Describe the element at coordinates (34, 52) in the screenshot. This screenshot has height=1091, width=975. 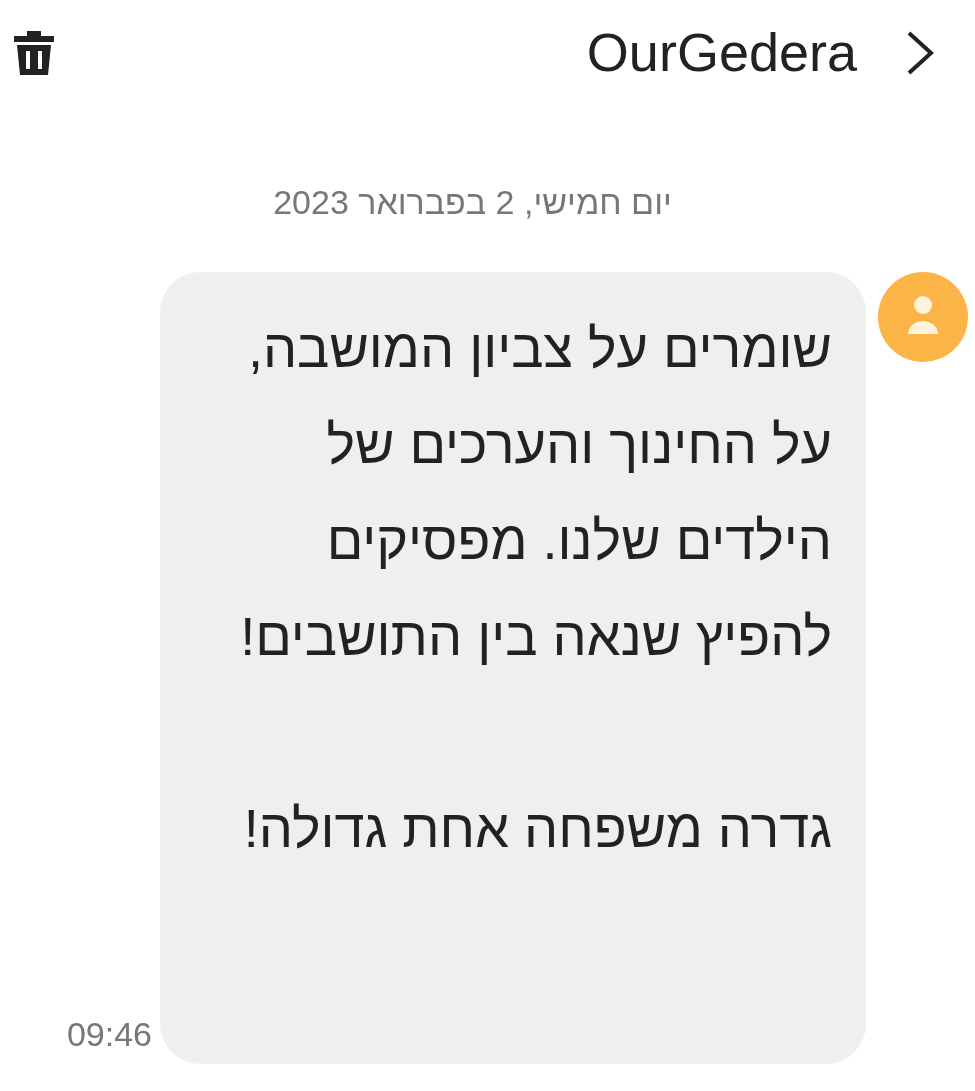
I see `trash-icon` at that location.